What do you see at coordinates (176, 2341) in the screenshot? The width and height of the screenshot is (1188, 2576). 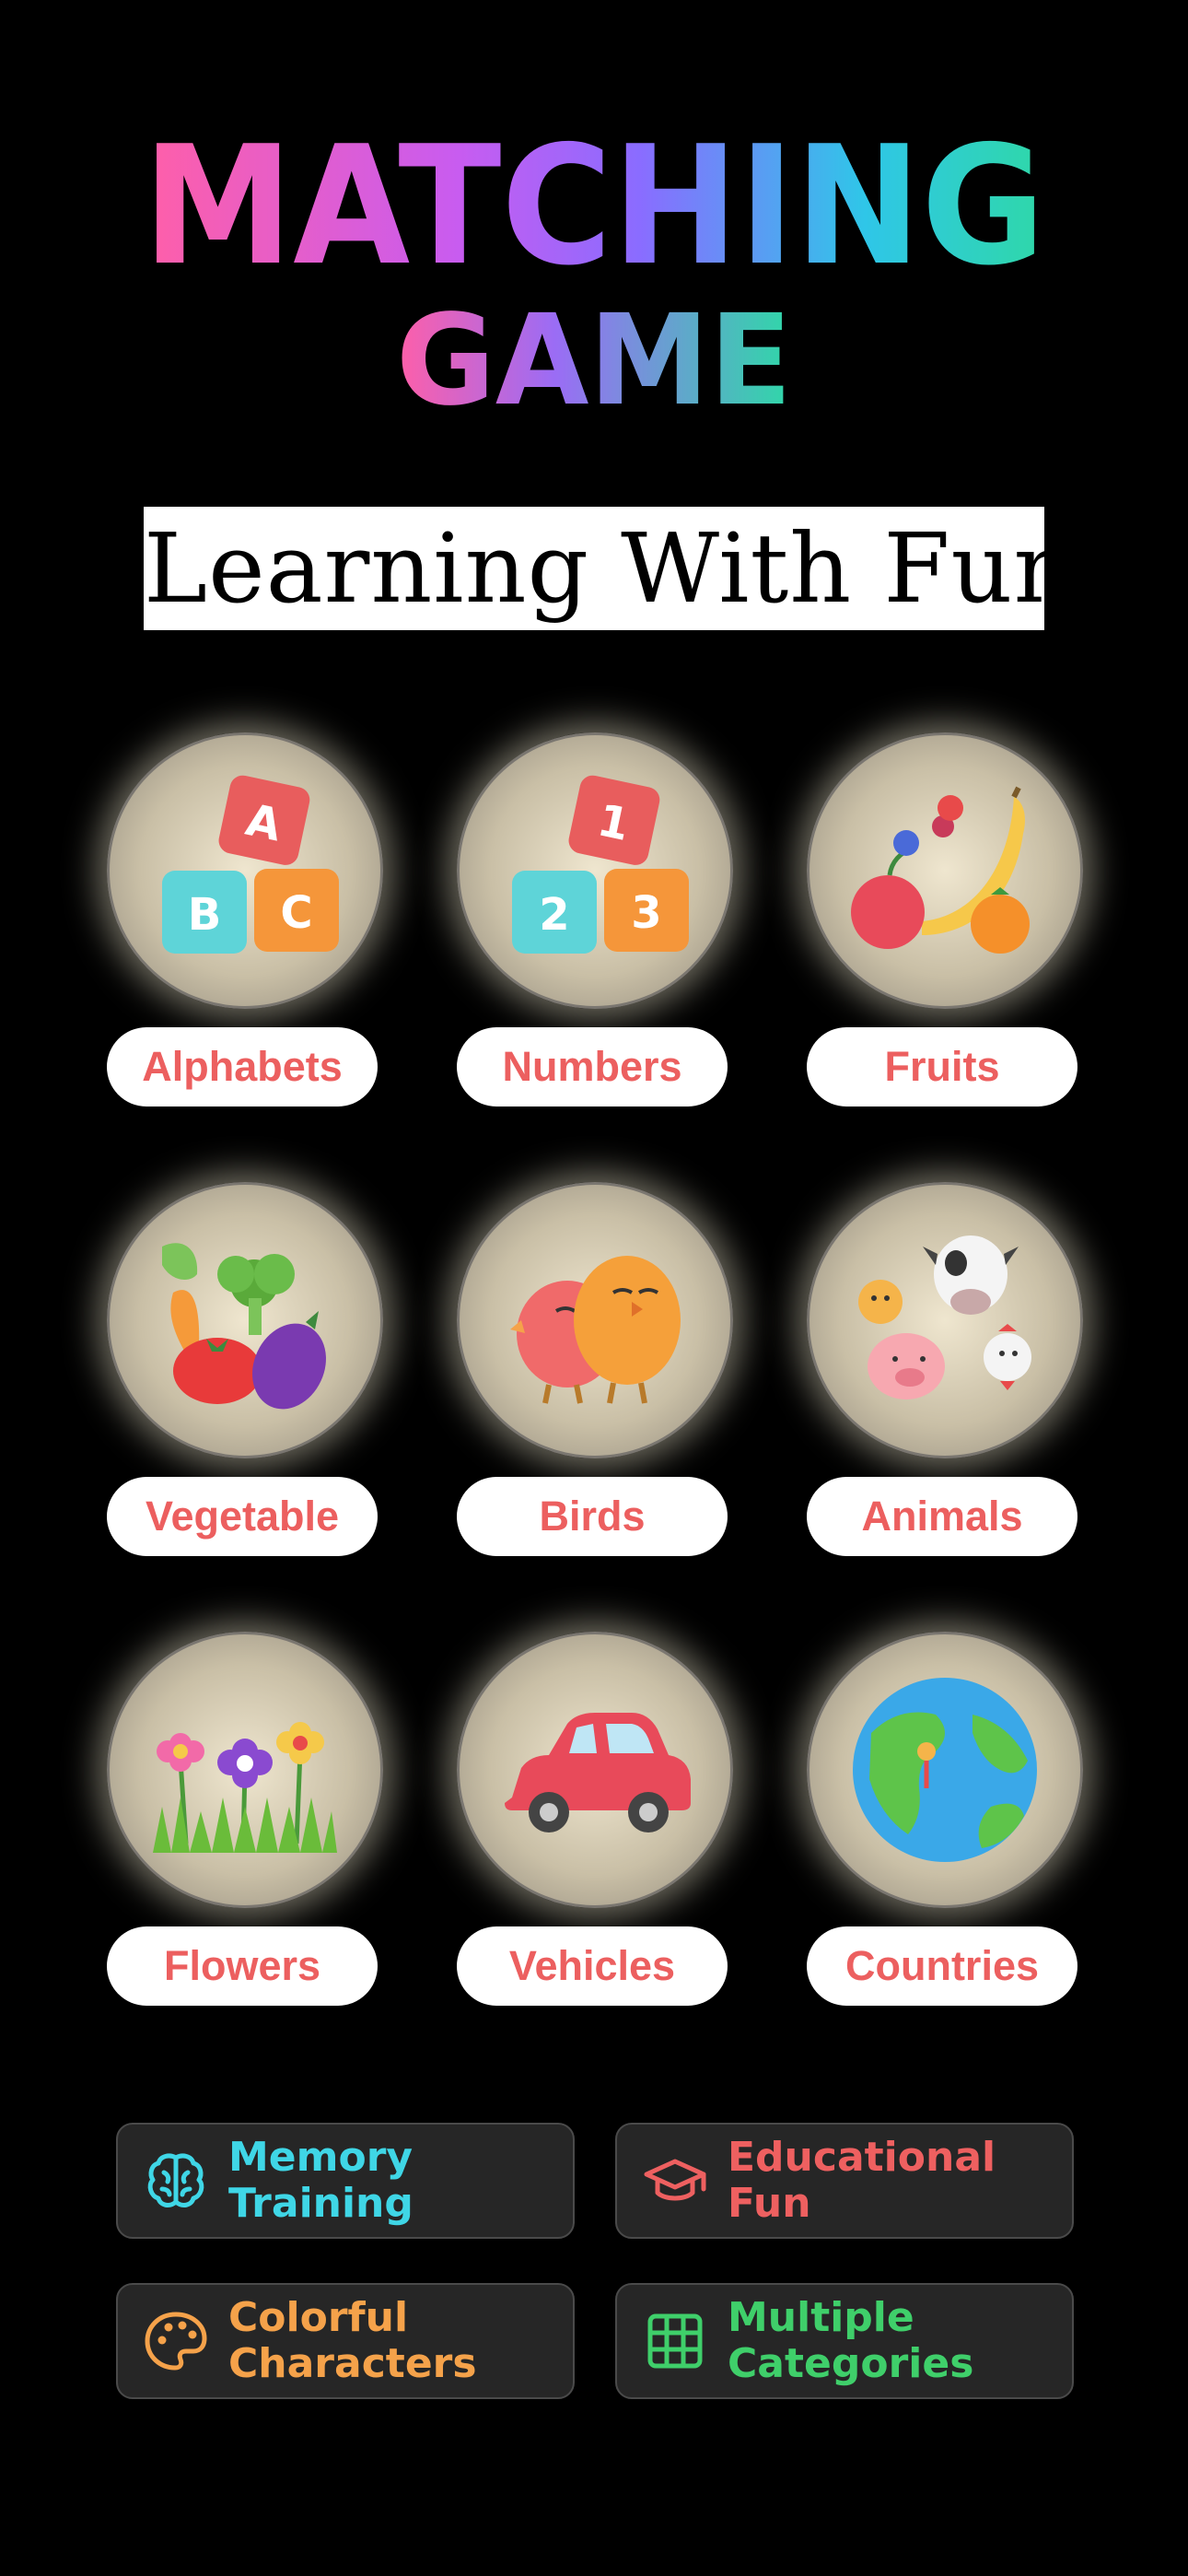 I see `palette-icon` at bounding box center [176, 2341].